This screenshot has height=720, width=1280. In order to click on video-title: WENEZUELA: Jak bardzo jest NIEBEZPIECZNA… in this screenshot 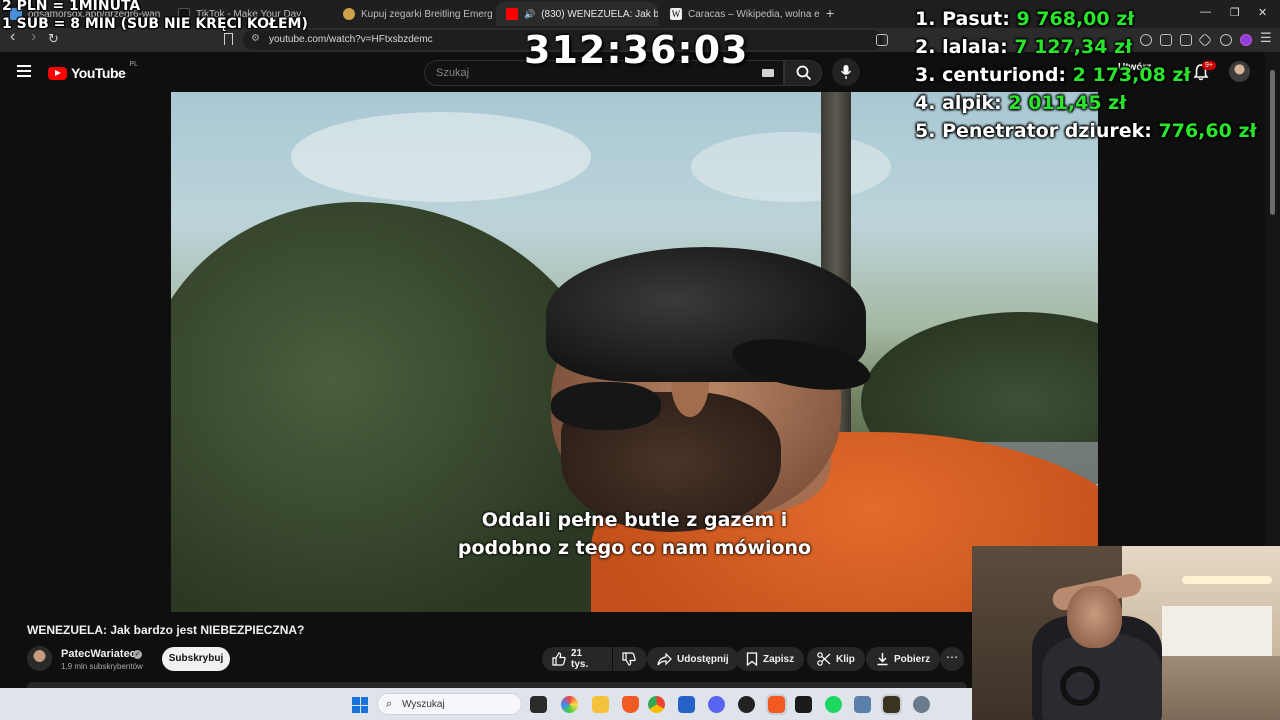, I will do `click(166, 630)`.